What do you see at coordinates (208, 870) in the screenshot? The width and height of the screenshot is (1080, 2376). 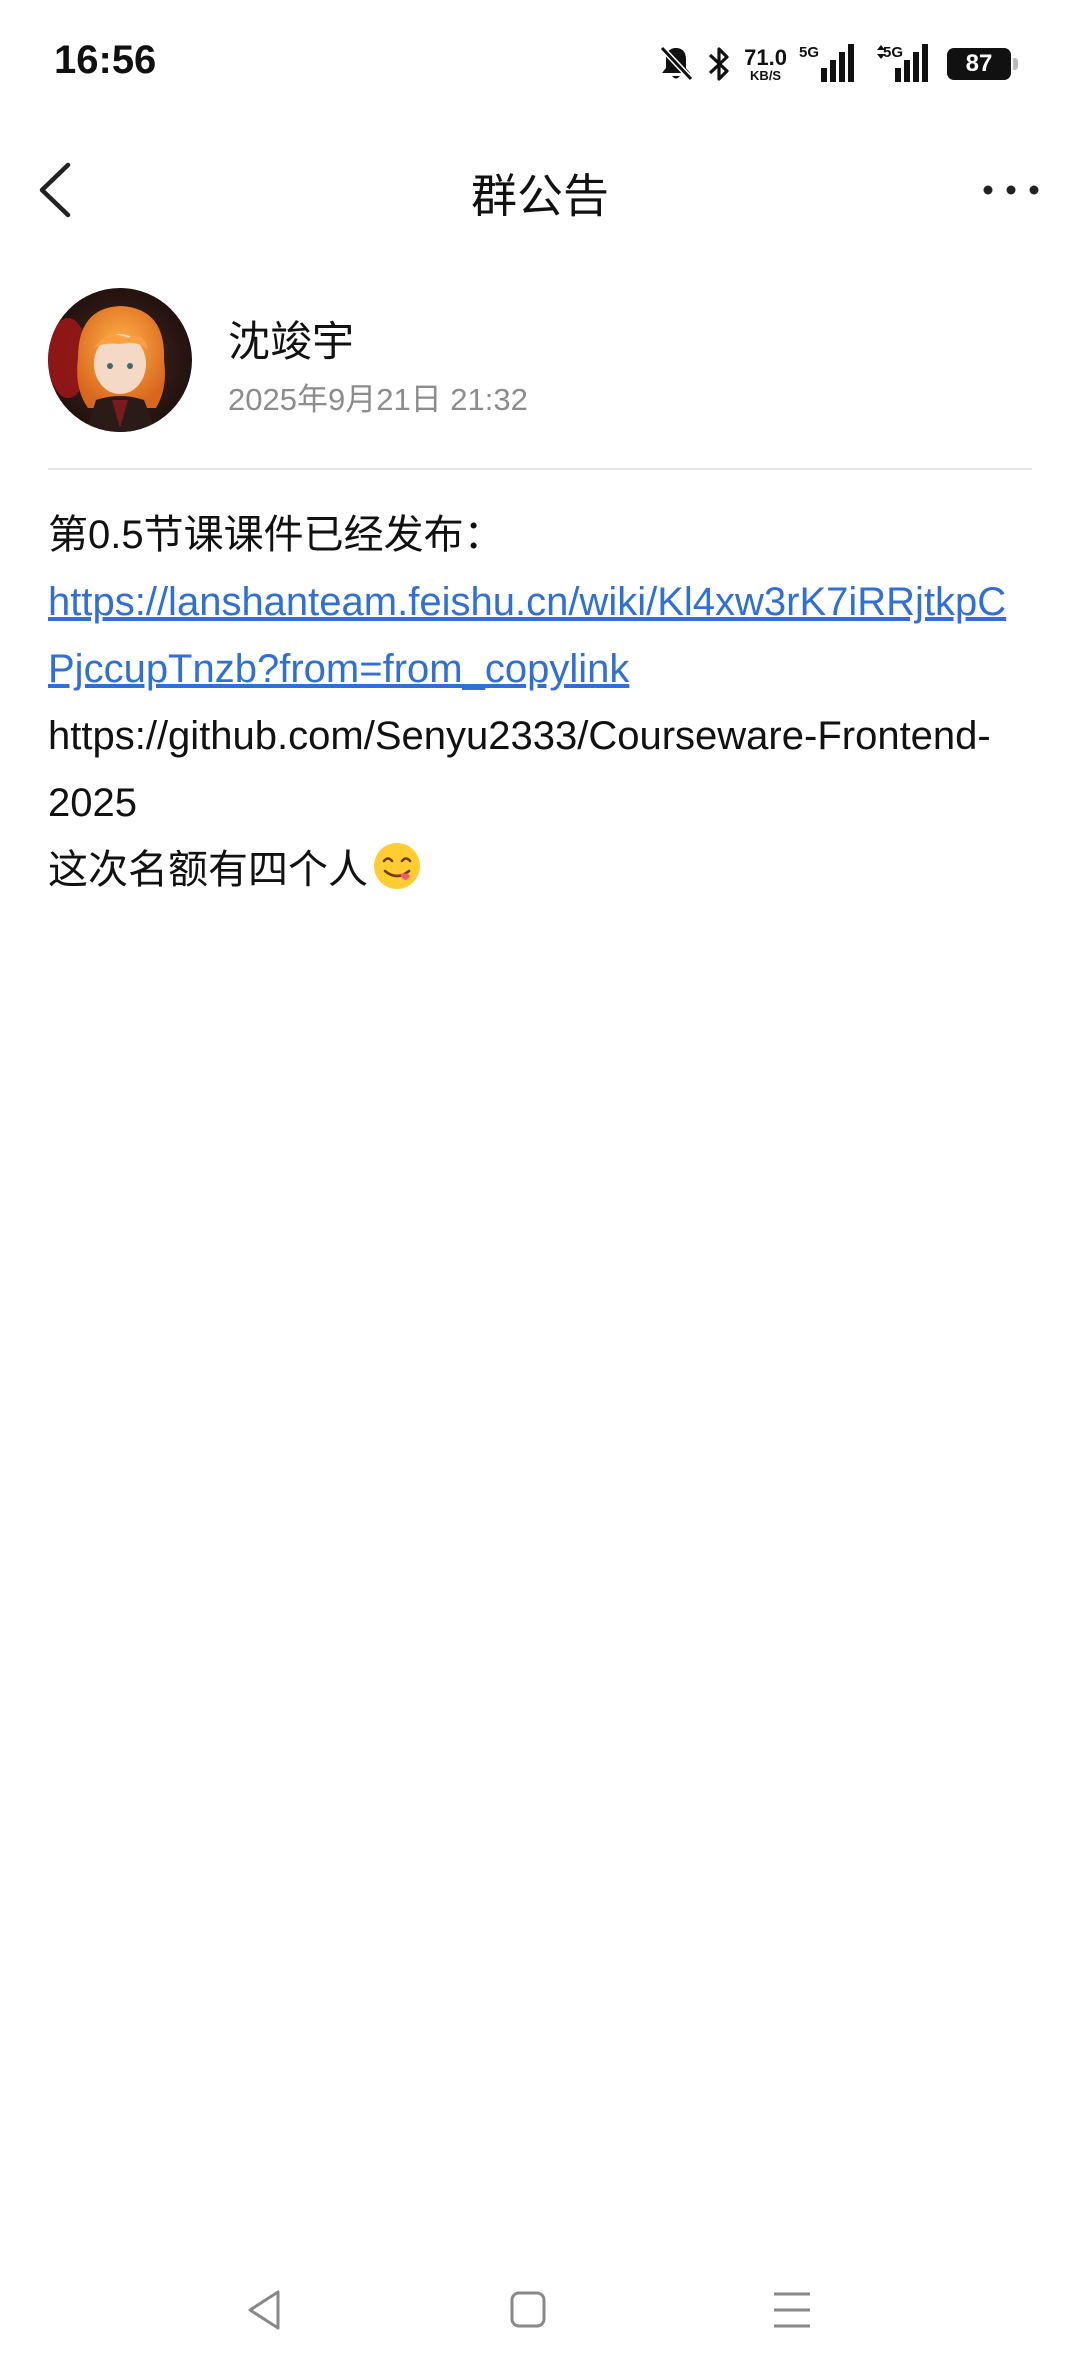 I see `content-note: 这次名额有四个人` at bounding box center [208, 870].